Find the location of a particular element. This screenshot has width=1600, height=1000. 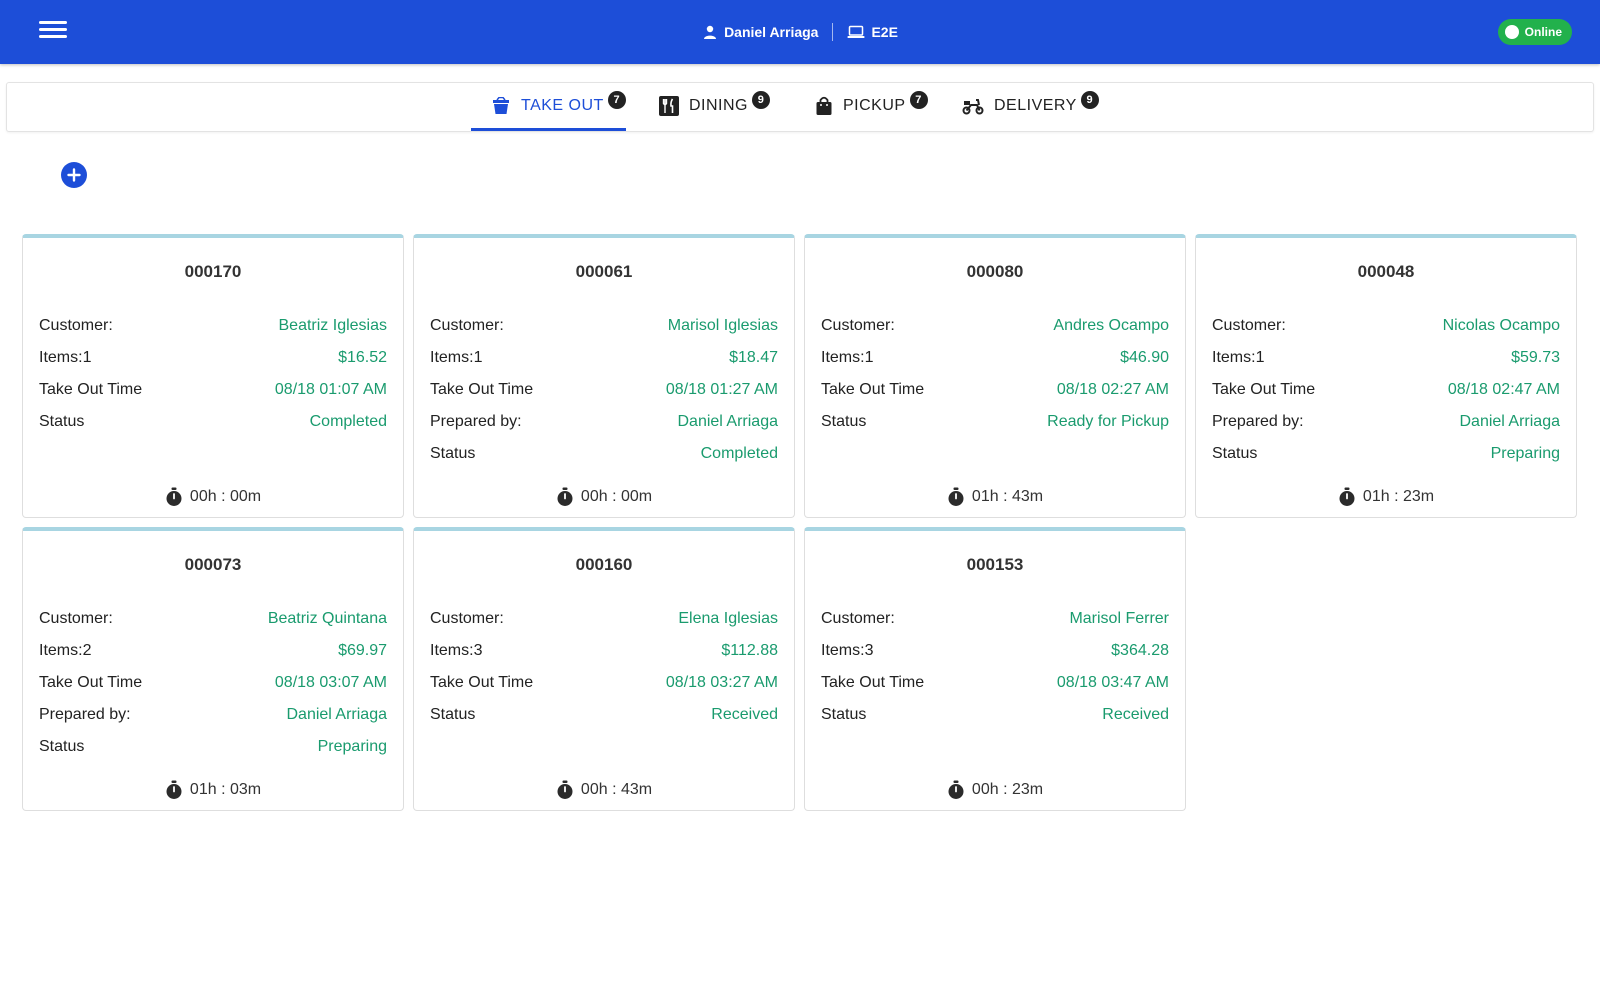

detail-value: Completed is located at coordinates (739, 453).